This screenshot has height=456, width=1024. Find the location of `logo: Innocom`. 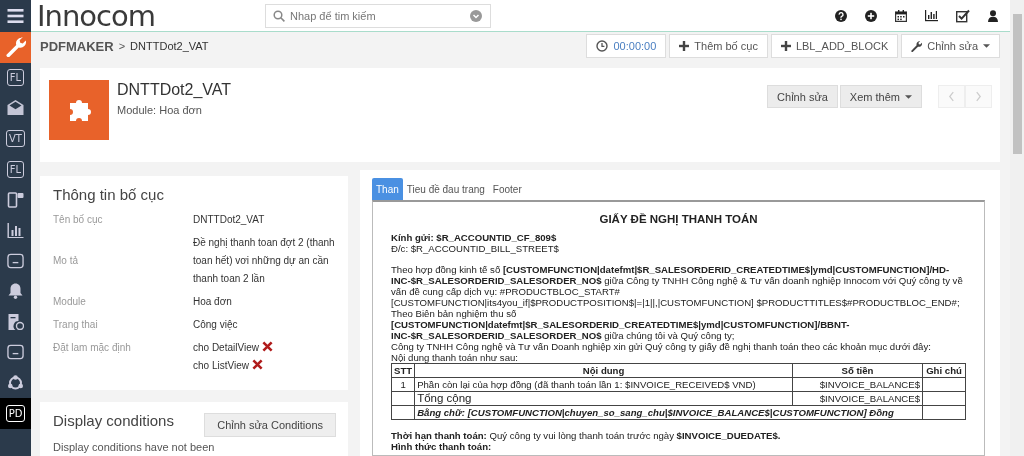

logo: Innocom is located at coordinates (147, 15).